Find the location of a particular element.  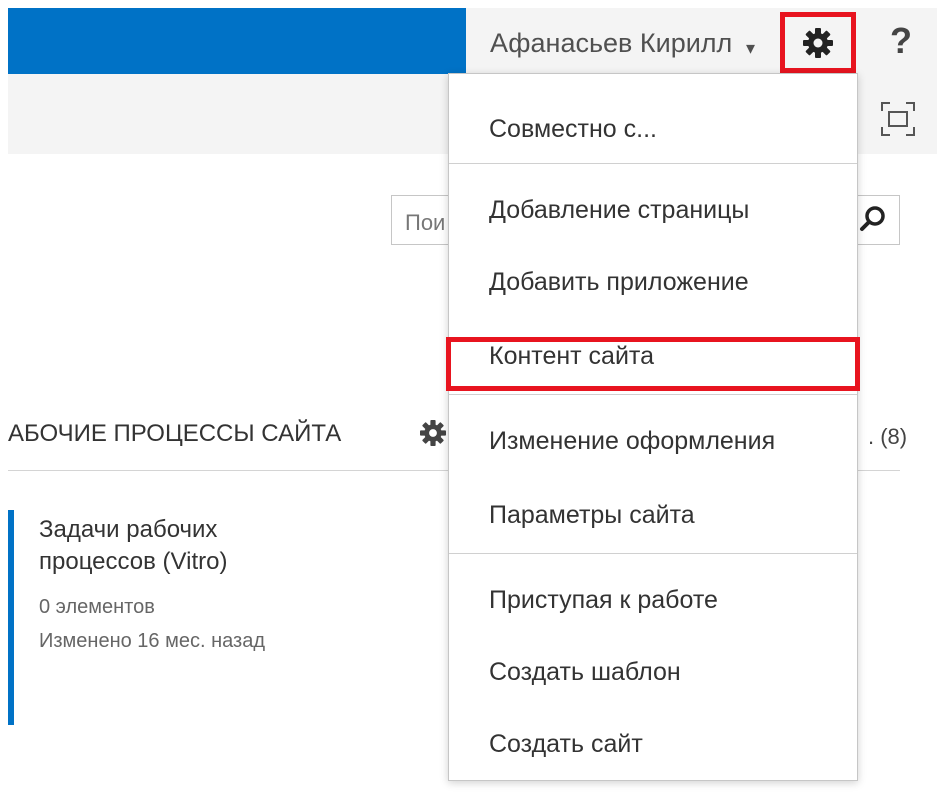

focus-mode-icon is located at coordinates (898, 119).